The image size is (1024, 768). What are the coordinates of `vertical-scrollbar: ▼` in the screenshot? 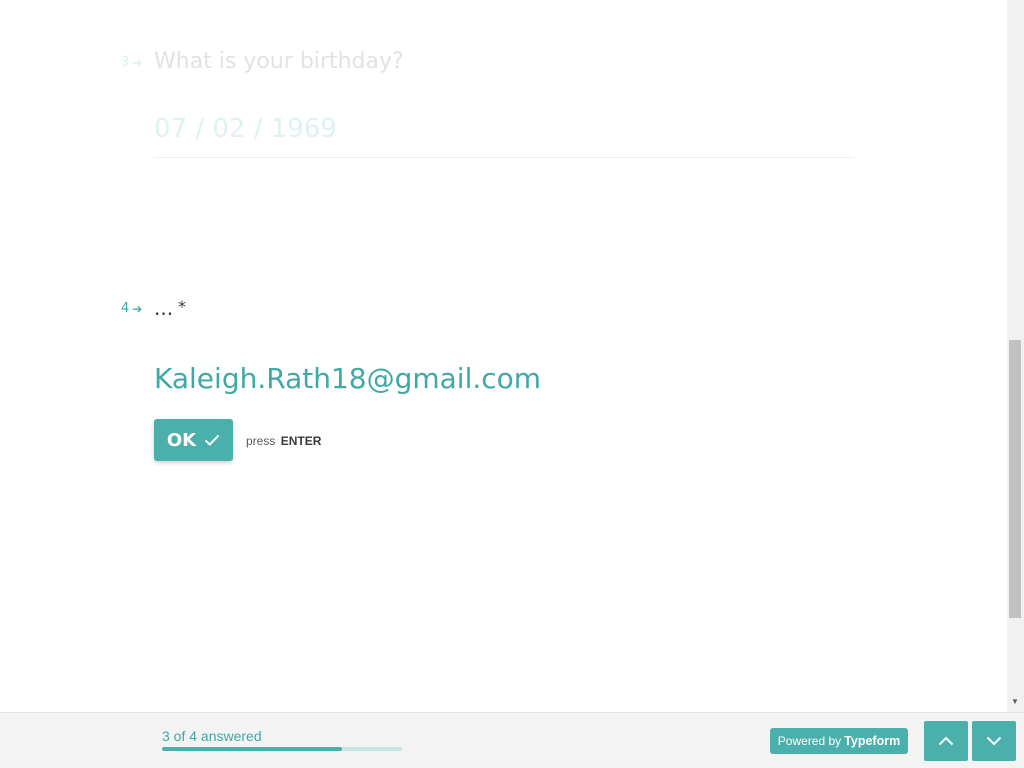 It's located at (1015, 356).